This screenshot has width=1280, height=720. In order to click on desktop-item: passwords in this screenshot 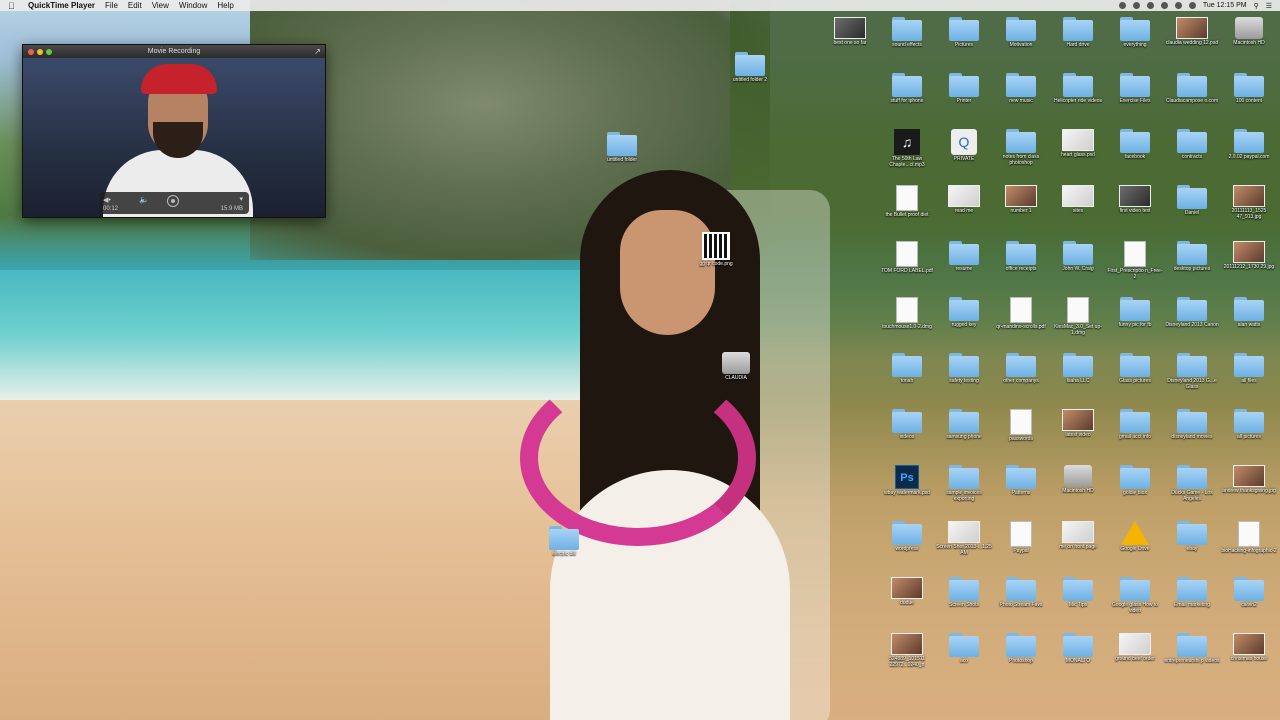, I will do `click(1021, 425)`.